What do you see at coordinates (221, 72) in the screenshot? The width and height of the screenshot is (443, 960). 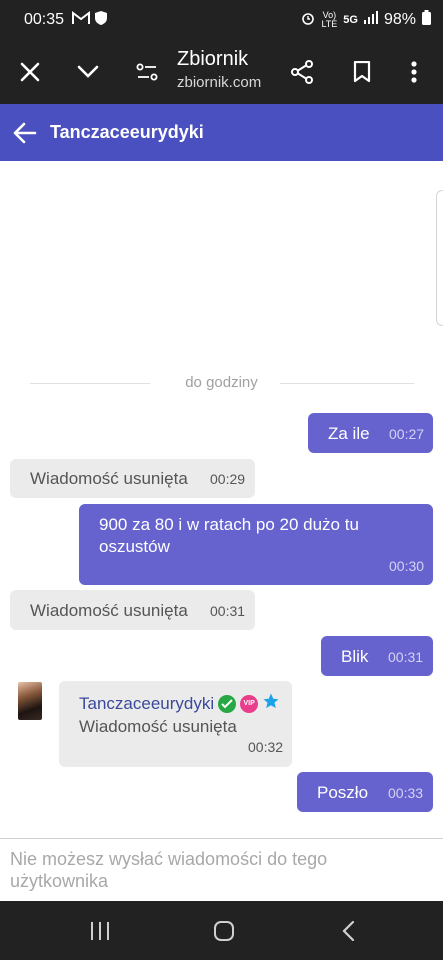 I see `browser-toolbar: Zbiornik zbiornik.com` at bounding box center [221, 72].